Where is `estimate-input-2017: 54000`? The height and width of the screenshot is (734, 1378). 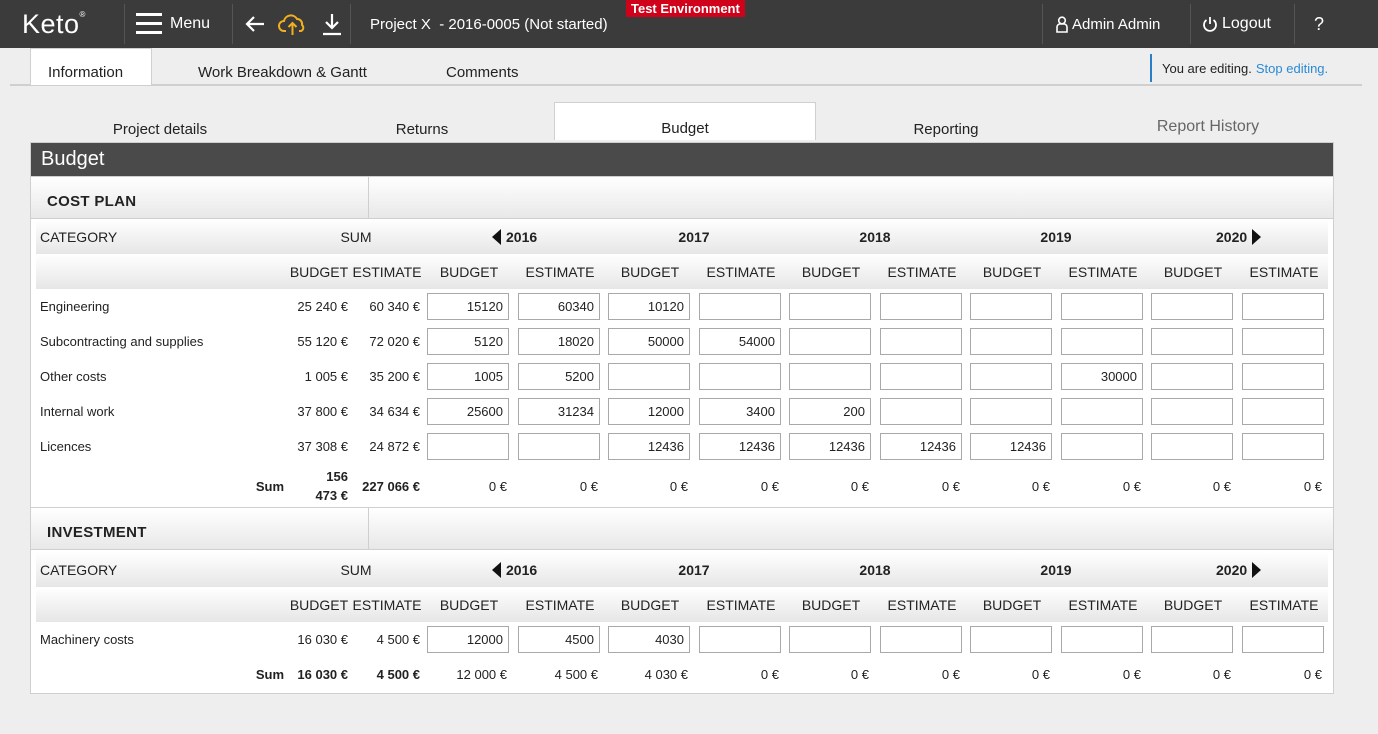 estimate-input-2017: 54000 is located at coordinates (740, 341).